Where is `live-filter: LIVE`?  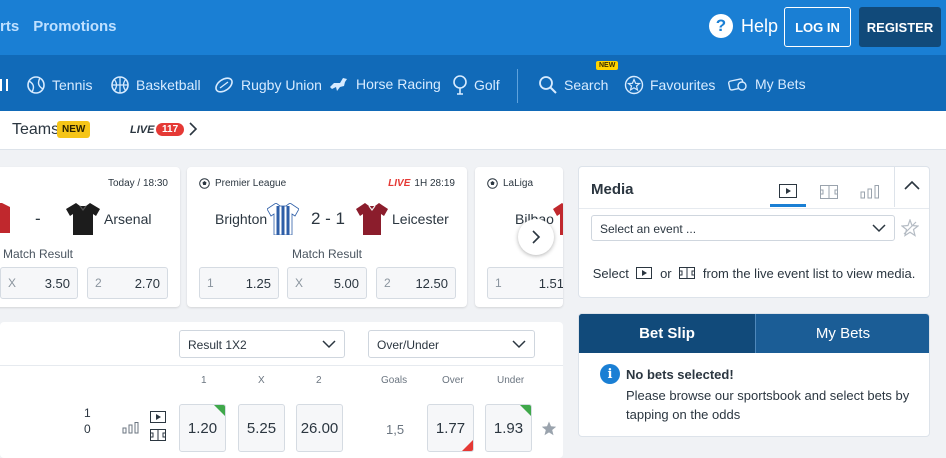
live-filter: LIVE is located at coordinates (142, 130).